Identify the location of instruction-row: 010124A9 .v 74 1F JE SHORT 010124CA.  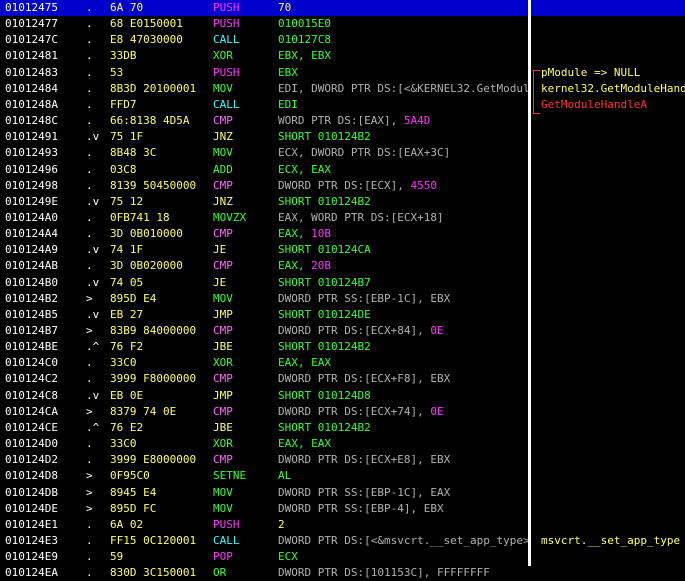
(342, 250).